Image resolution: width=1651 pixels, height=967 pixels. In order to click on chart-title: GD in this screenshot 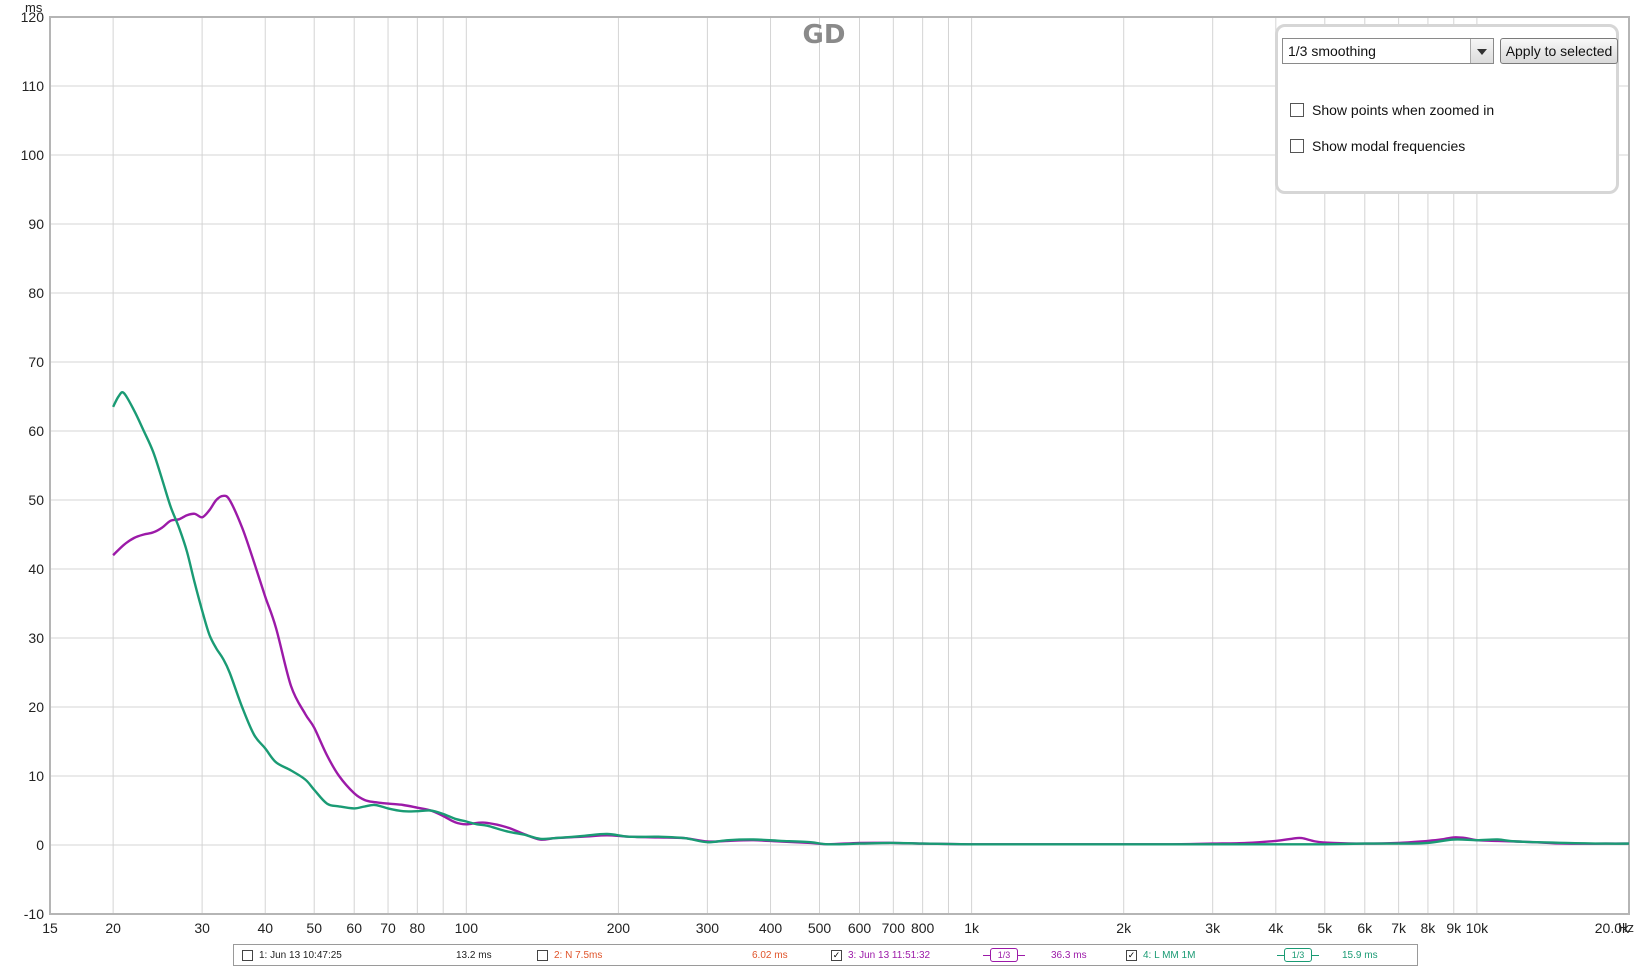, I will do `click(824, 35)`.